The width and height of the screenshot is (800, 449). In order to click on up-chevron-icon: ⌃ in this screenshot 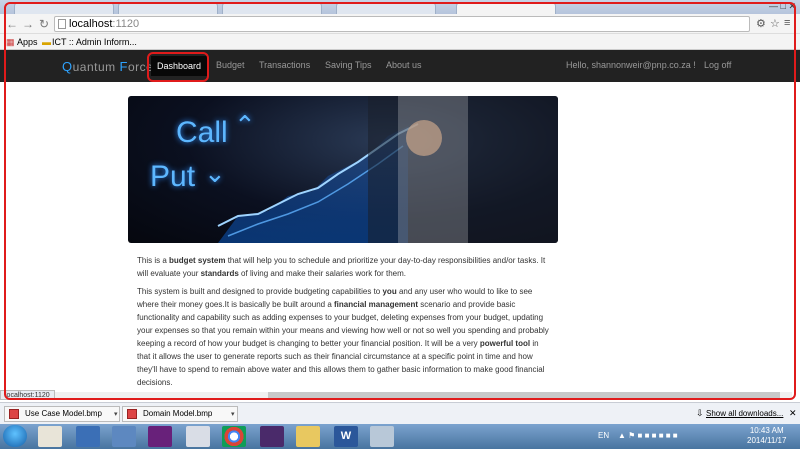, I will do `click(245, 125)`.